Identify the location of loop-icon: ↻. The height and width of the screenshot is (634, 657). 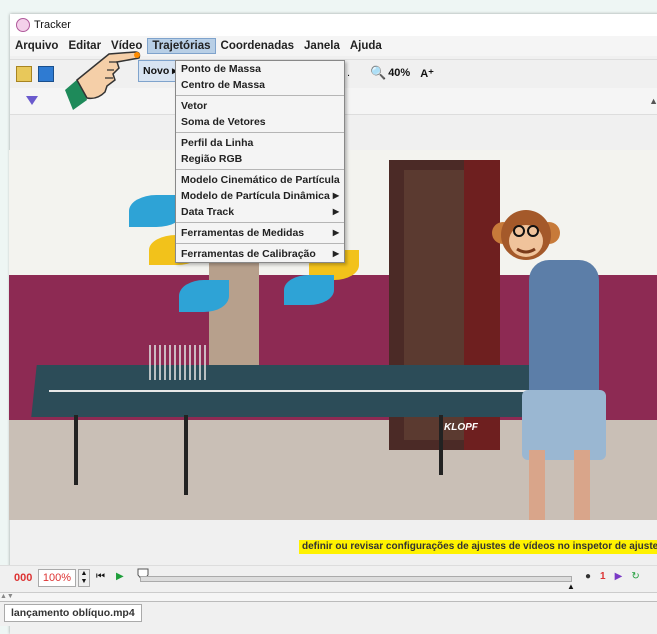
(635, 576).